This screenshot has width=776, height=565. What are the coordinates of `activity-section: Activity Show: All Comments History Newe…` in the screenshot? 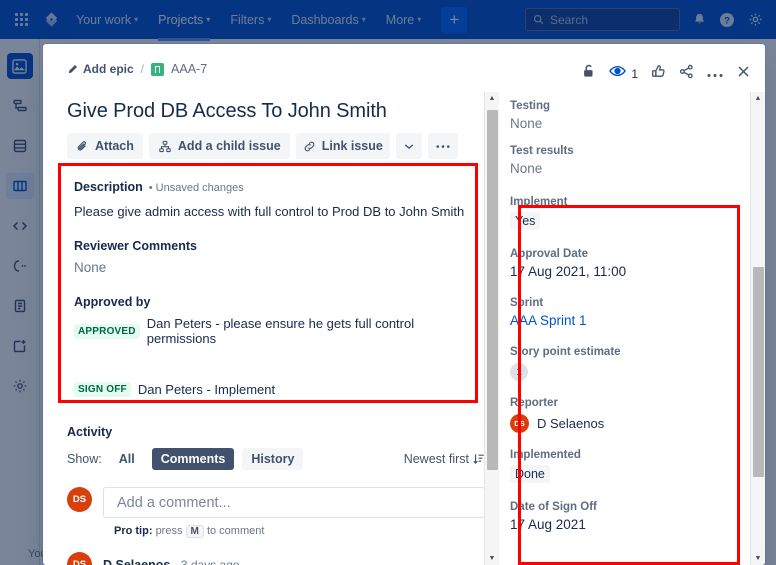 It's located at (276, 495).